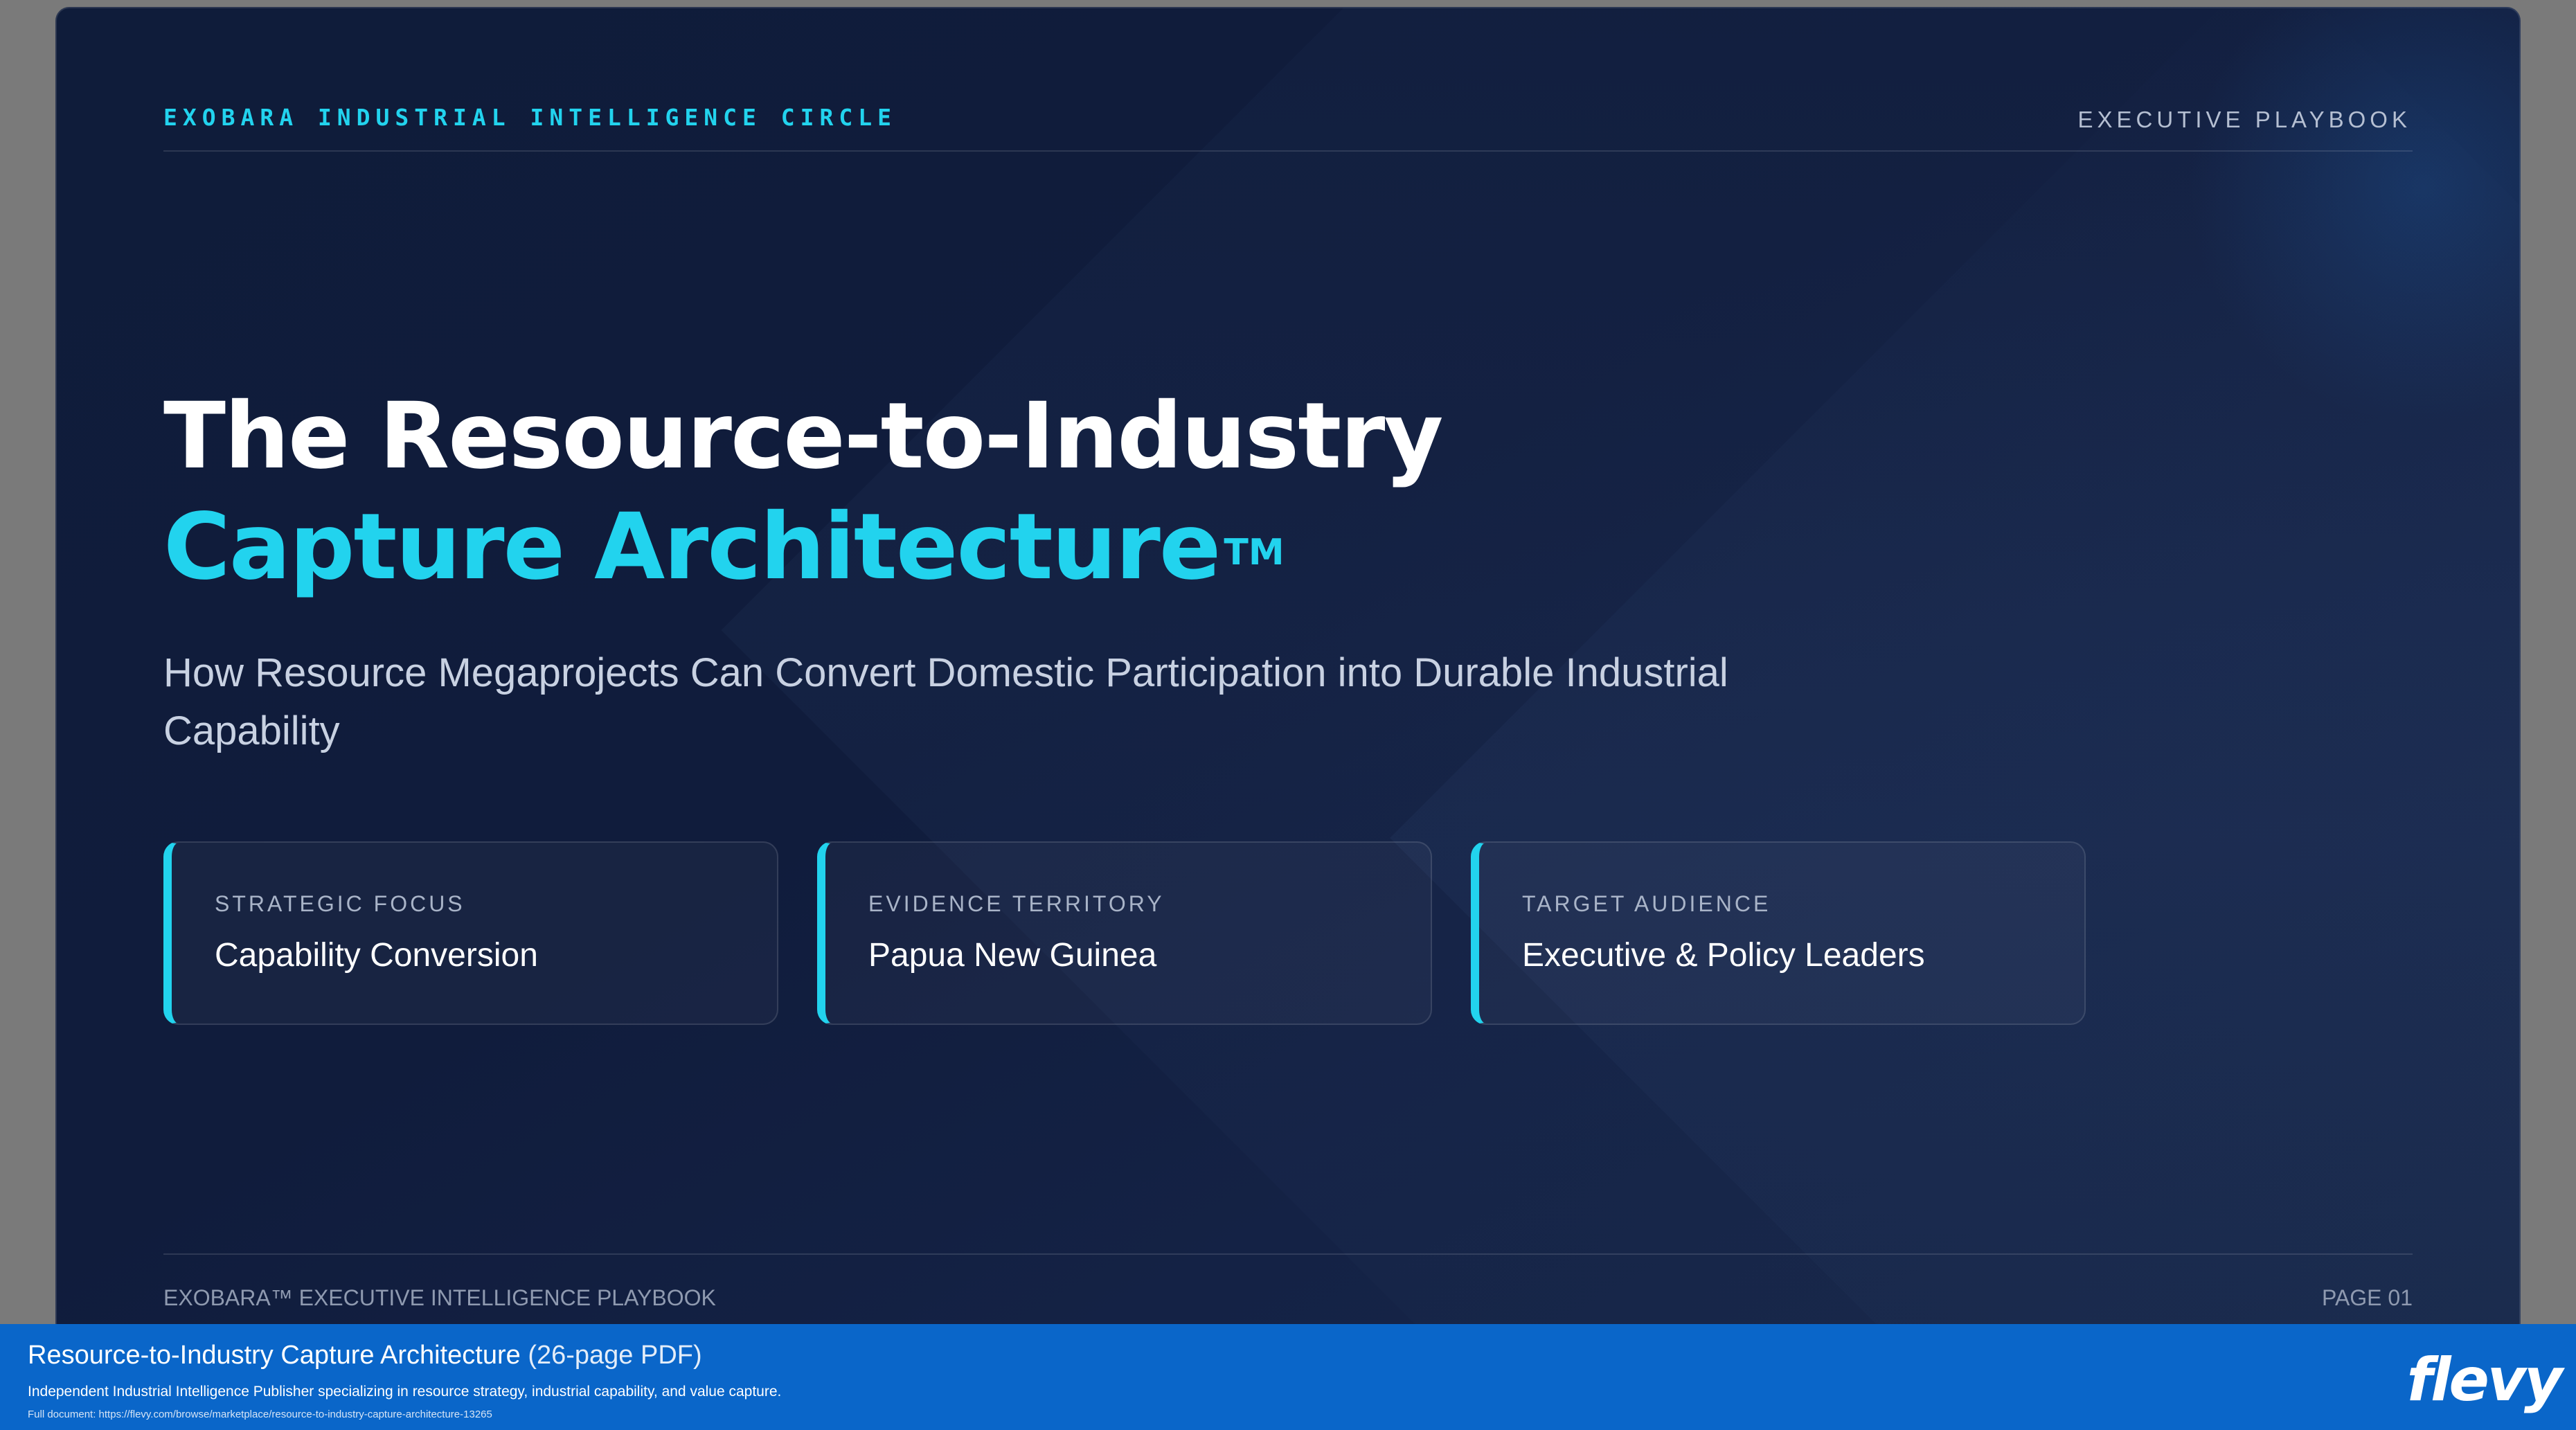 This screenshot has width=2576, height=1430. I want to click on card-label: STRATEGIC FOCUS, so click(340, 903).